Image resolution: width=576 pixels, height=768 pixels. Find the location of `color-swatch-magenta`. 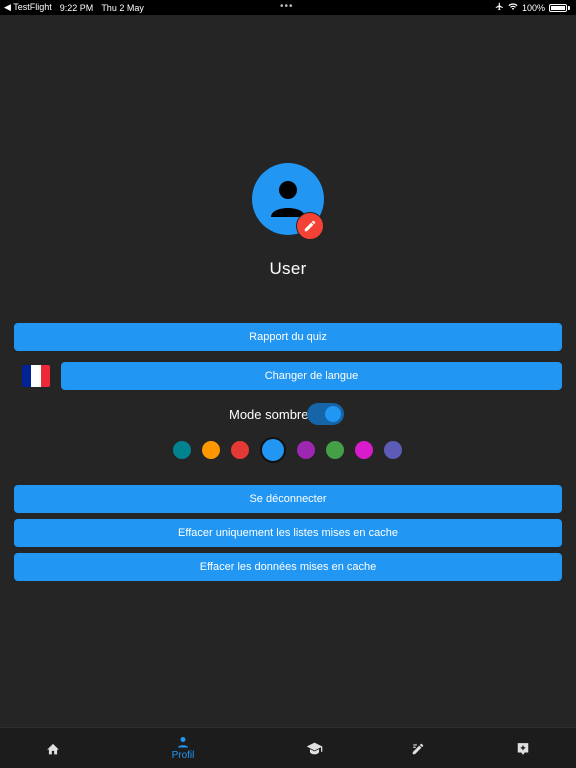

color-swatch-magenta is located at coordinates (364, 450).